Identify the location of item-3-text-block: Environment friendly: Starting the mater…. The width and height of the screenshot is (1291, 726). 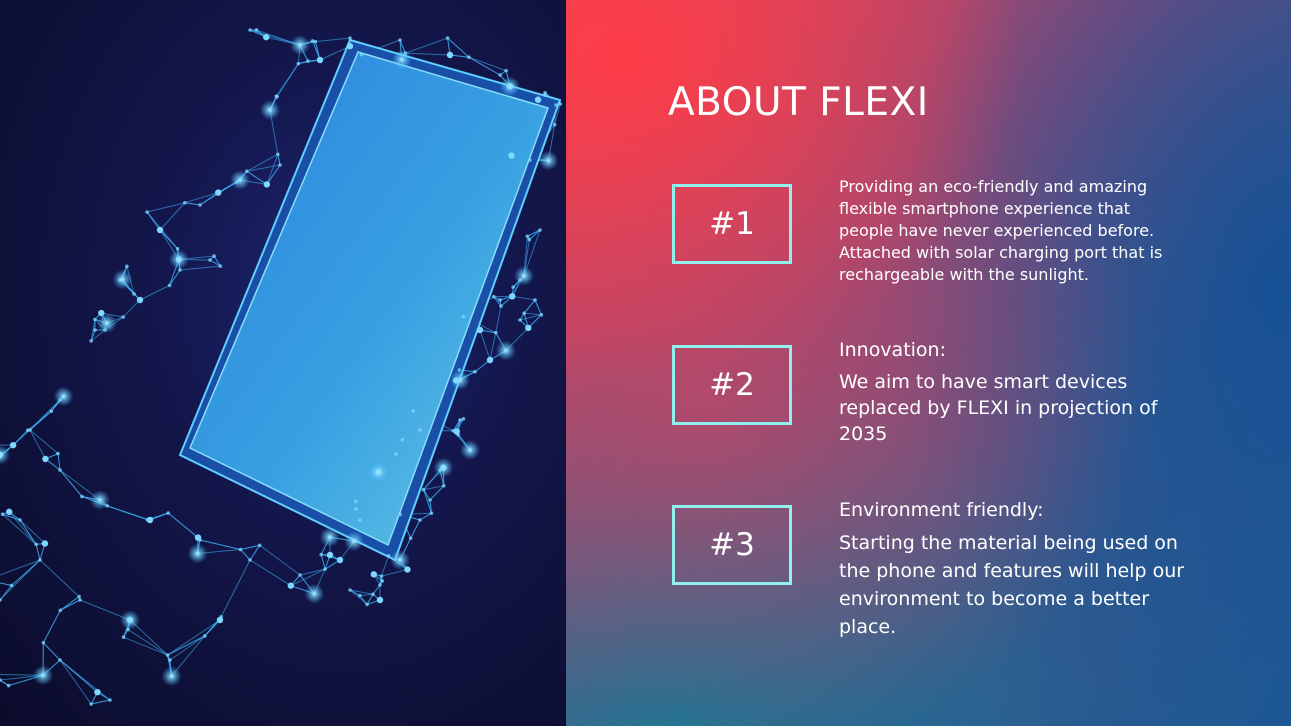
(1014, 569).